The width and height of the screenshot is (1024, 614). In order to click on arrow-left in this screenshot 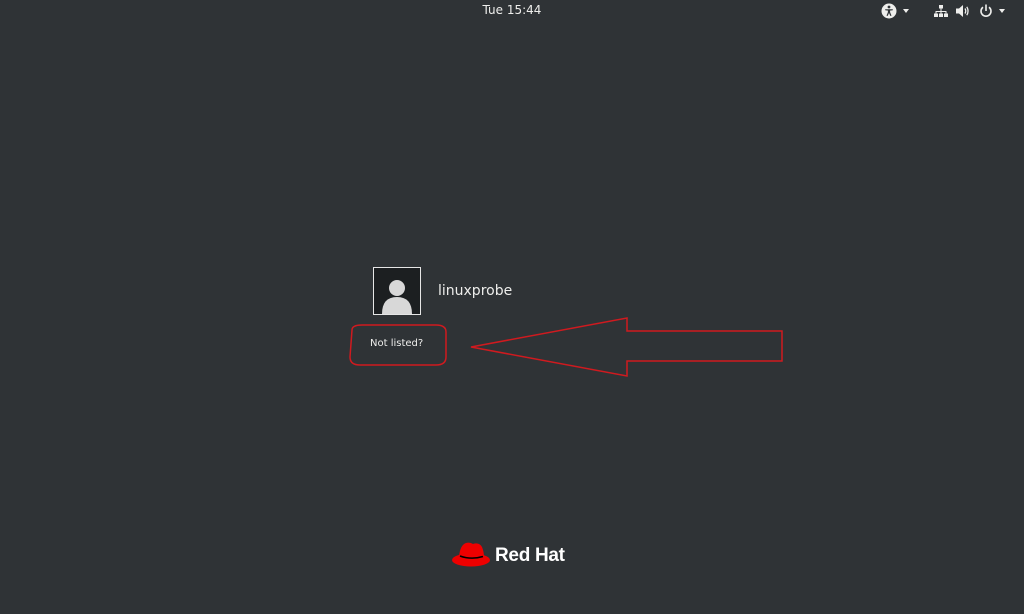, I will do `click(626, 347)`.